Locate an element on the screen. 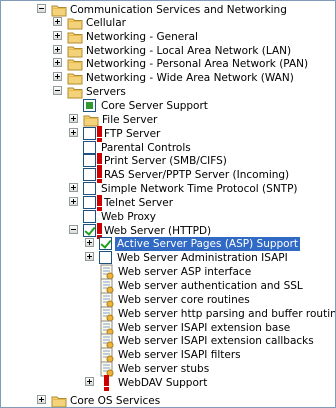 The image size is (336, 408). tree-row-label: Core OS Services is located at coordinates (115, 400).